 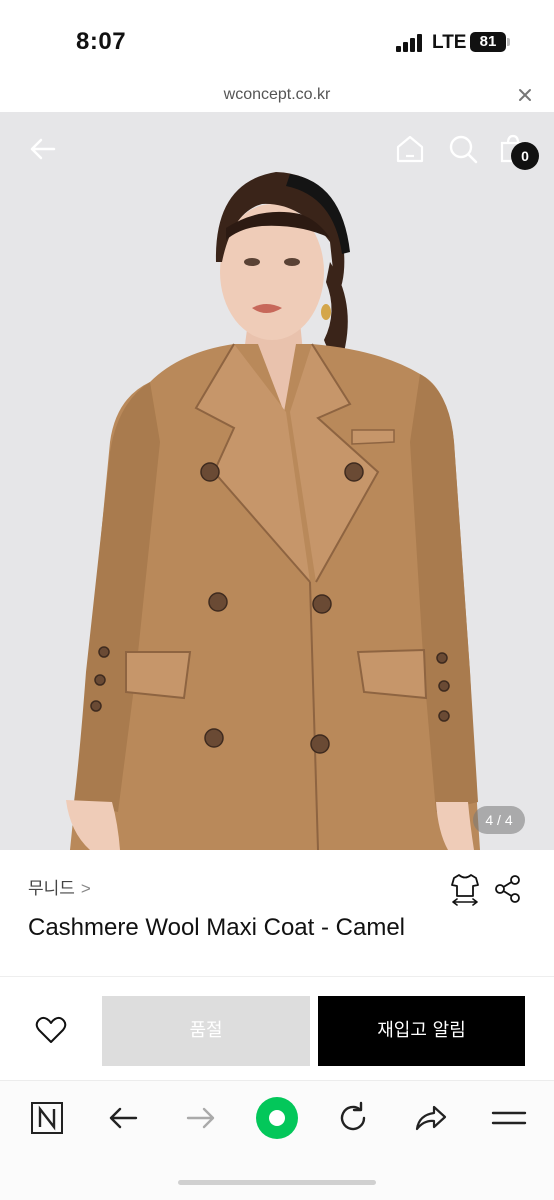 I want to click on url-text: wconcept.co.kr, so click(x=277, y=95).